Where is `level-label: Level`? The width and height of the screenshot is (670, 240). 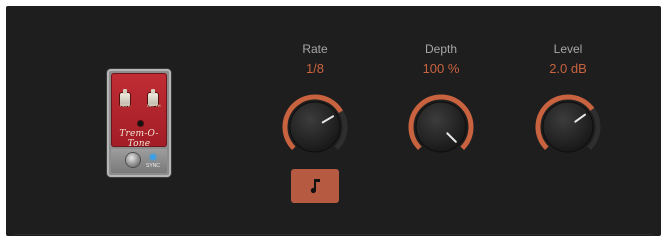
level-label: Level is located at coordinates (568, 49).